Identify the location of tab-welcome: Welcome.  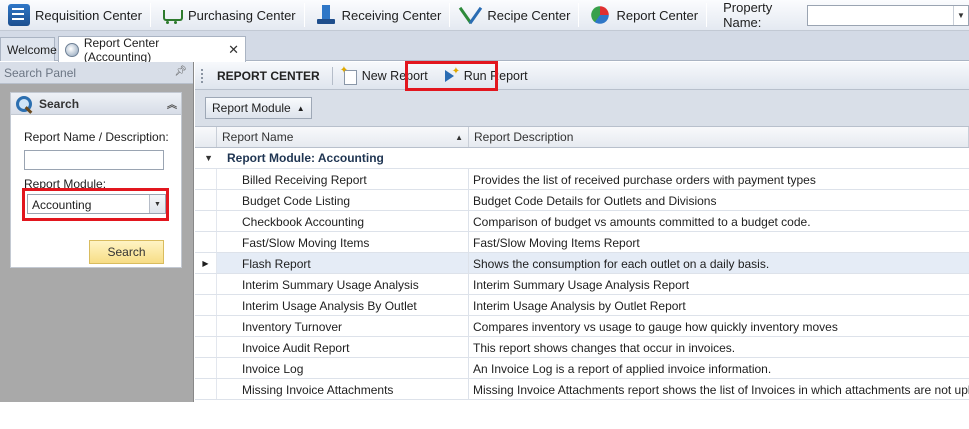
(28, 49).